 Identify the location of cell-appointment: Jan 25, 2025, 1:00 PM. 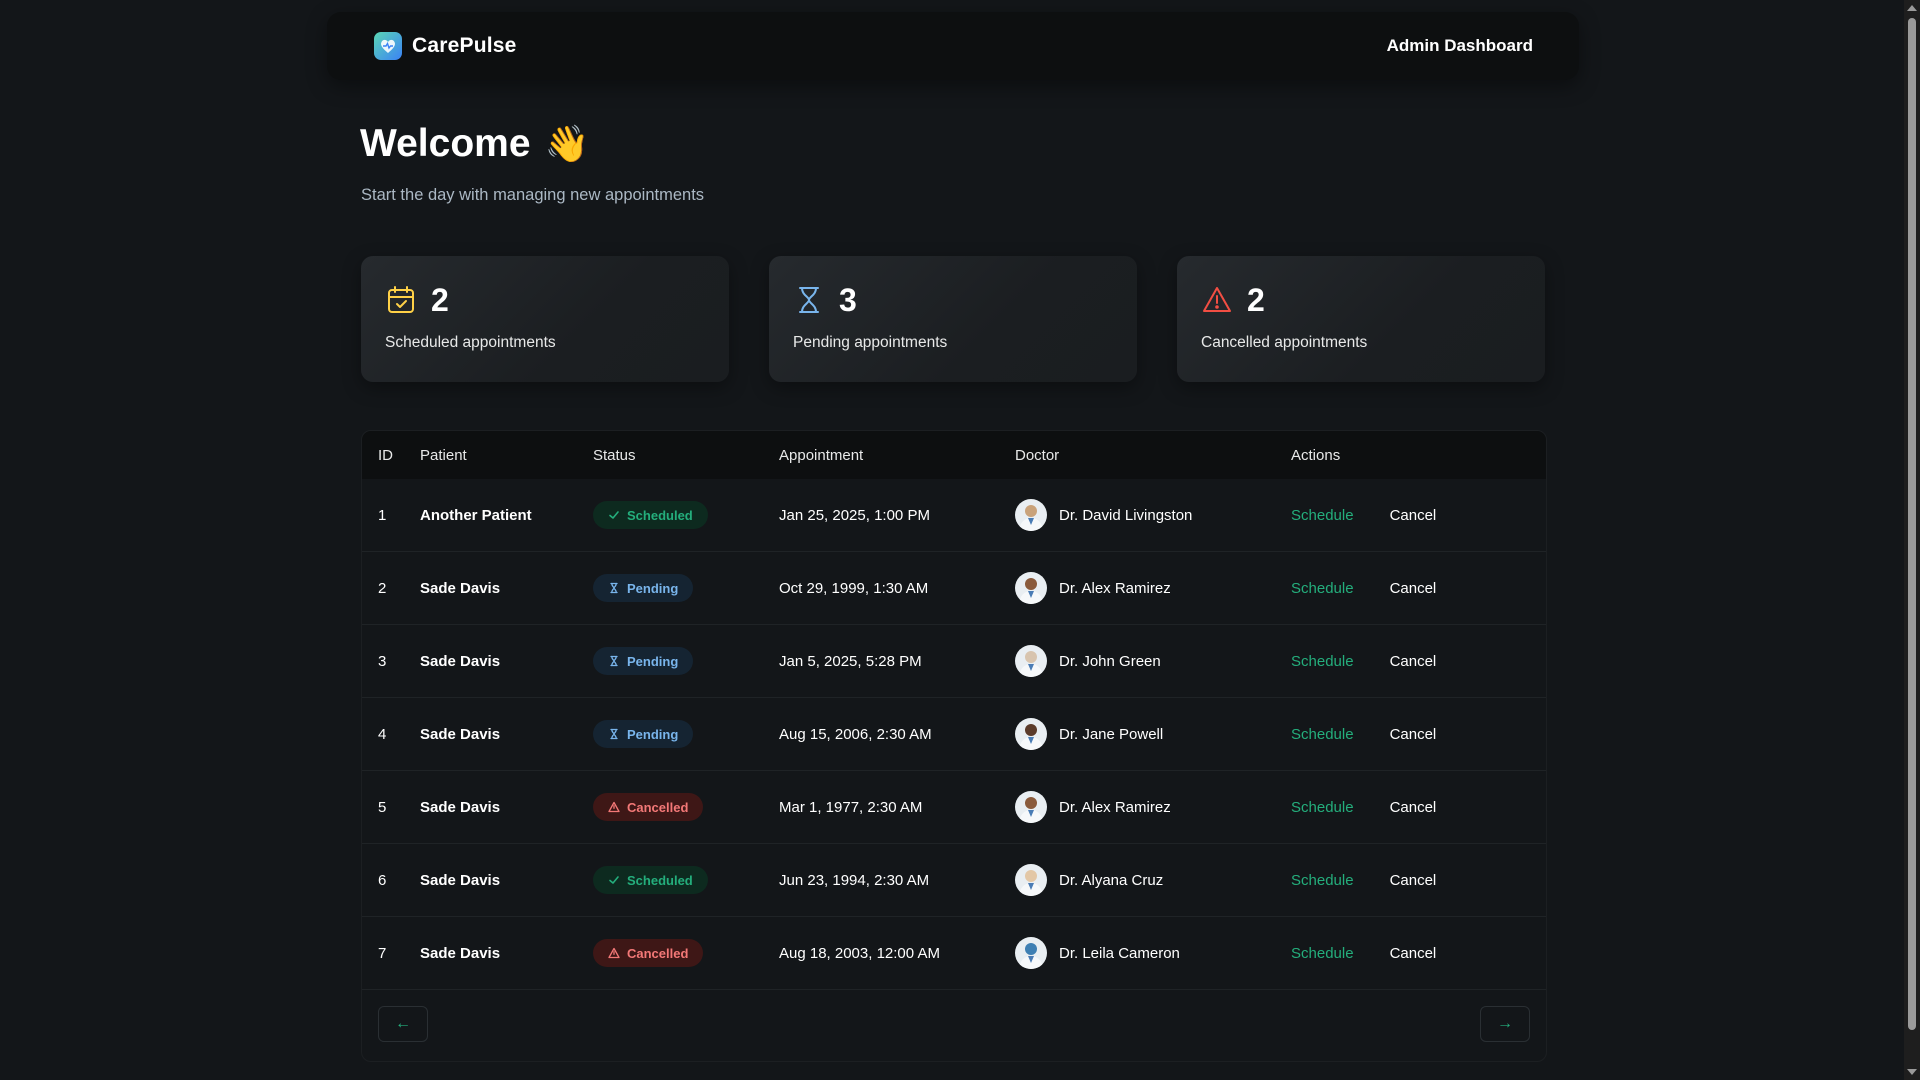
(854, 515).